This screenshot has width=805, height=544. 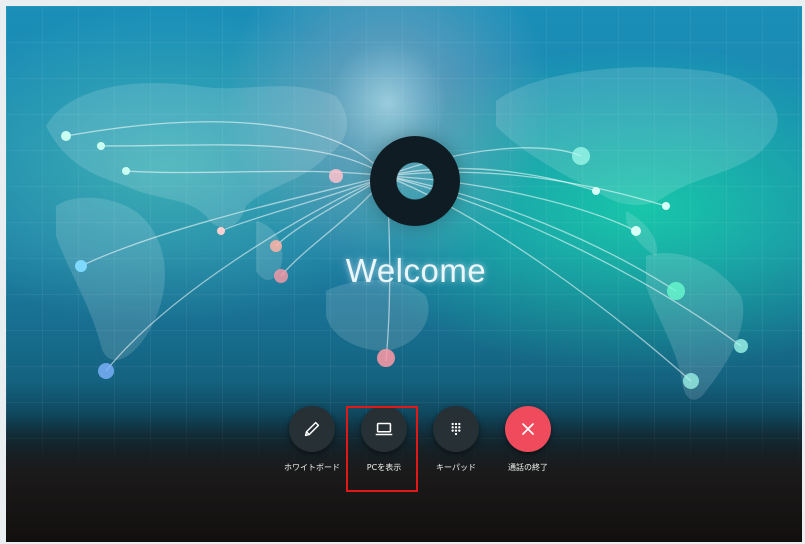 I want to click on keypad-button, so click(x=456, y=429).